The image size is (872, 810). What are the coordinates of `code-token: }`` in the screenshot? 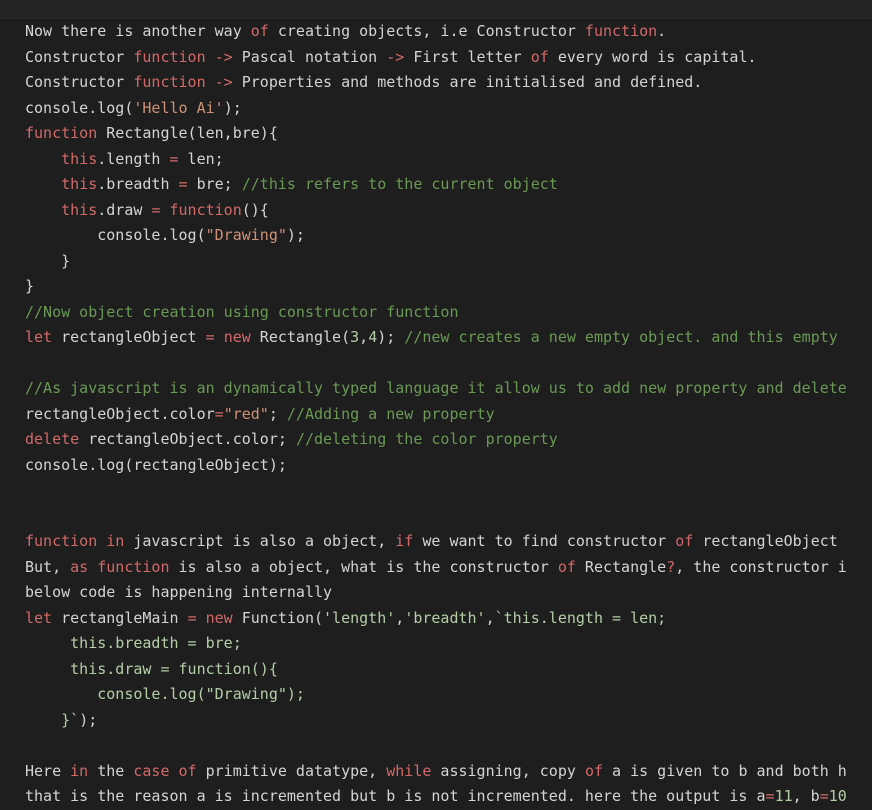 It's located at (52, 719).